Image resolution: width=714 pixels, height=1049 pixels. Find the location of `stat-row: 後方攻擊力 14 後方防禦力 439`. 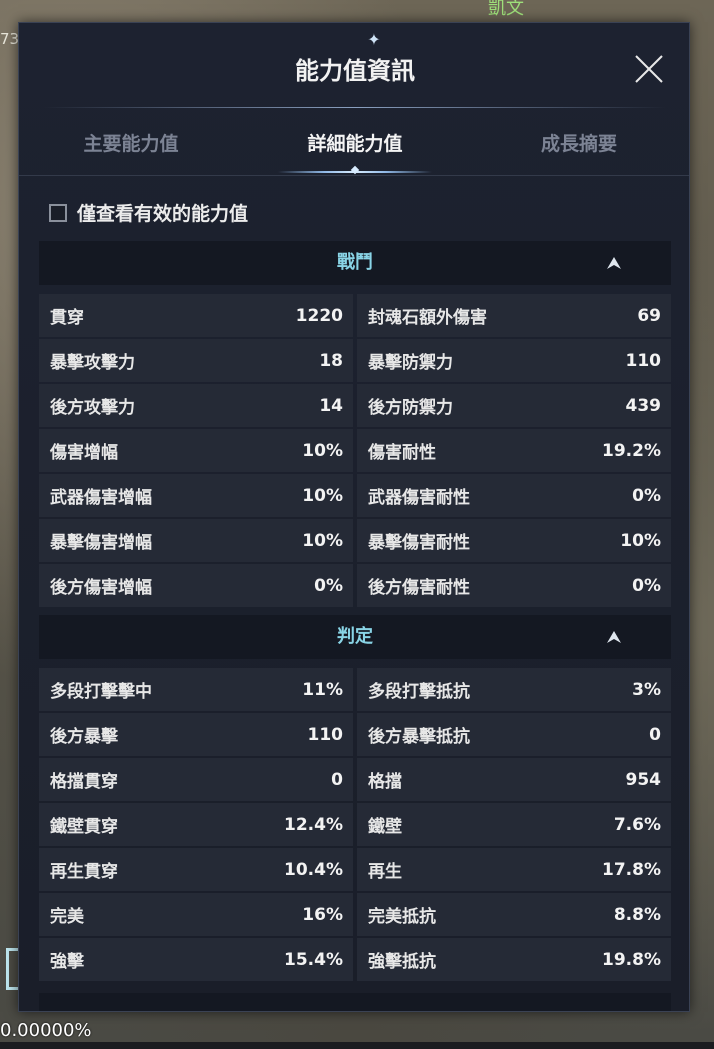

stat-row: 後方攻擊力 14 後方防禦力 439 is located at coordinates (355, 405).